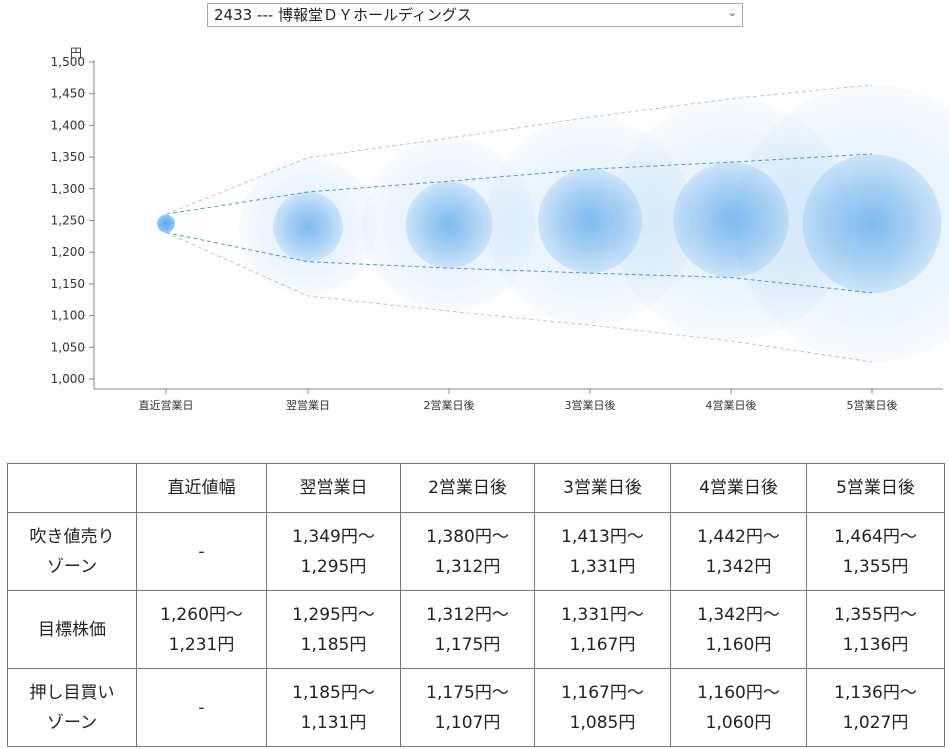 This screenshot has height=749, width=949. Describe the element at coordinates (602, 551) in the screenshot. I see `table-cell: 1,413円～ 1,331円` at that location.